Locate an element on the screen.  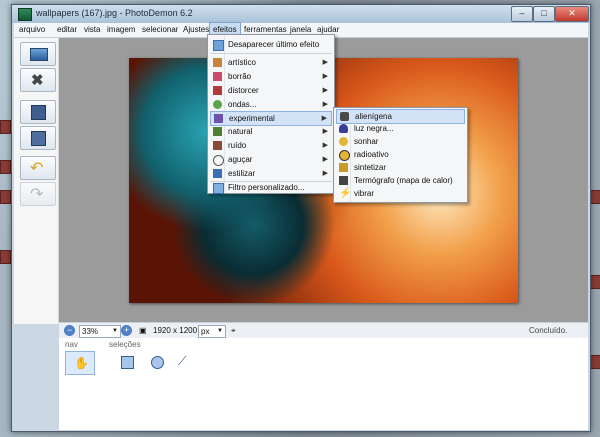
ellipse-select-icon is located at coordinates (157, 362).